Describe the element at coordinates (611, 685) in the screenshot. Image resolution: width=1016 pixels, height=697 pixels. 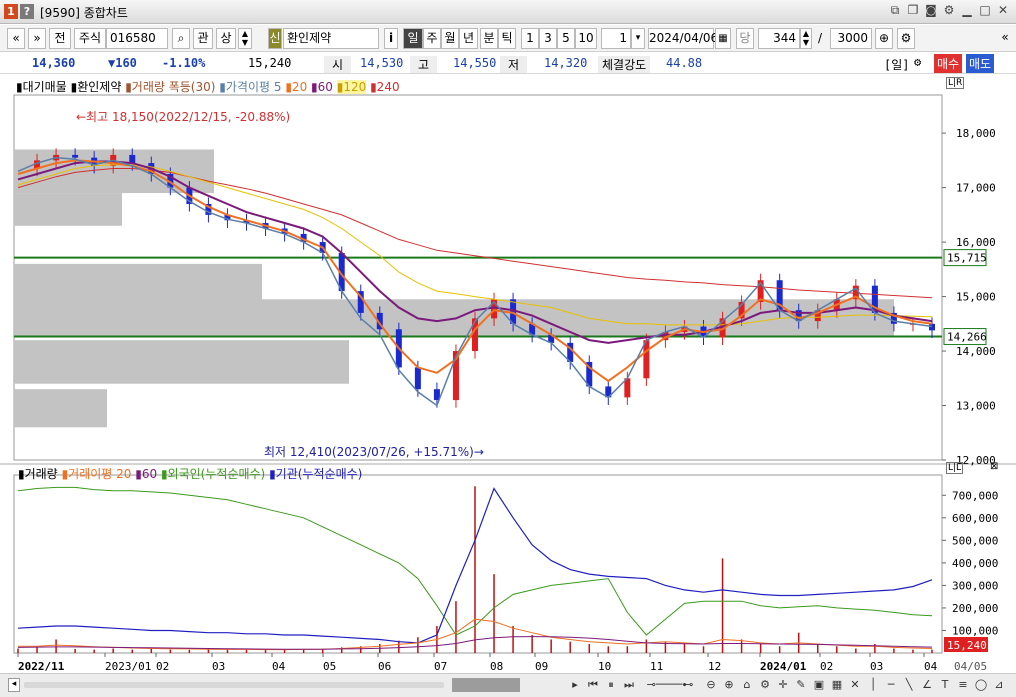
I see `pause-icon: ⏸` at that location.